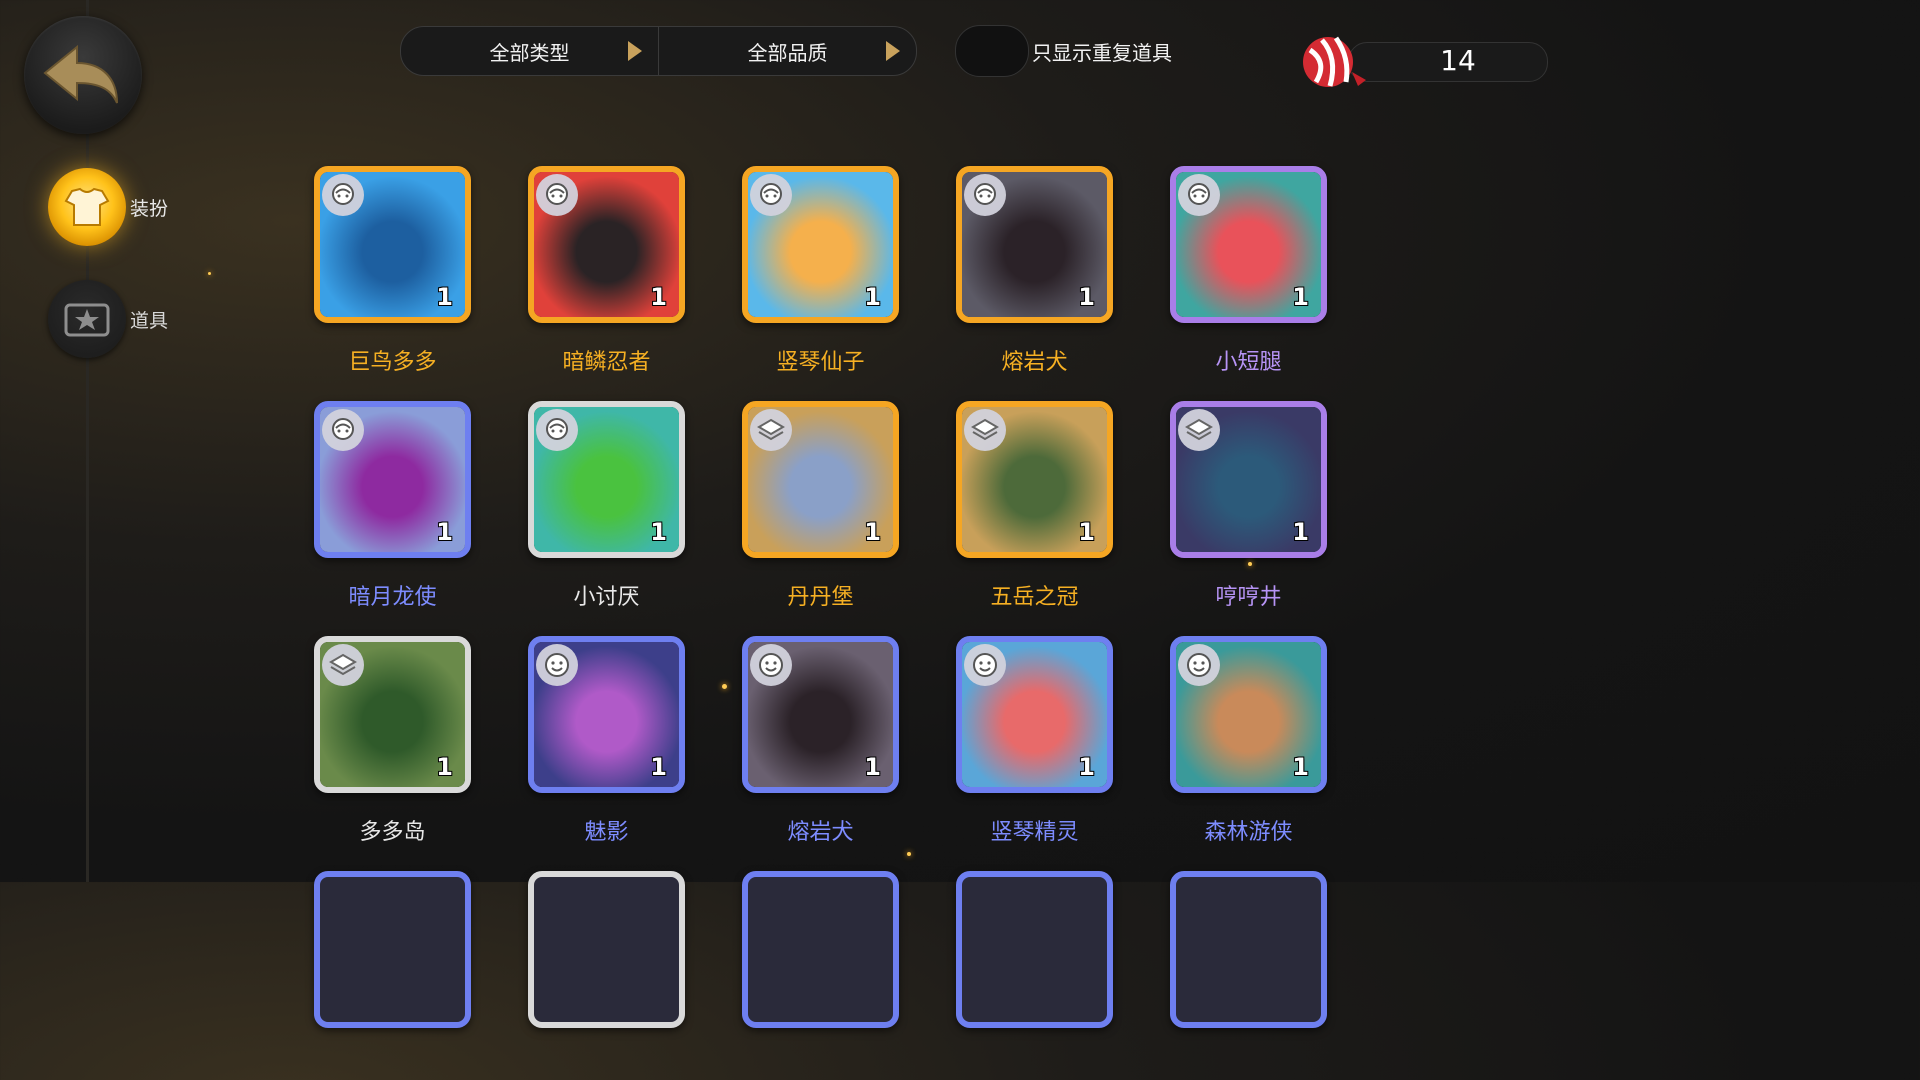  What do you see at coordinates (820, 362) in the screenshot?
I see `item-name: 竖琴仙子` at bounding box center [820, 362].